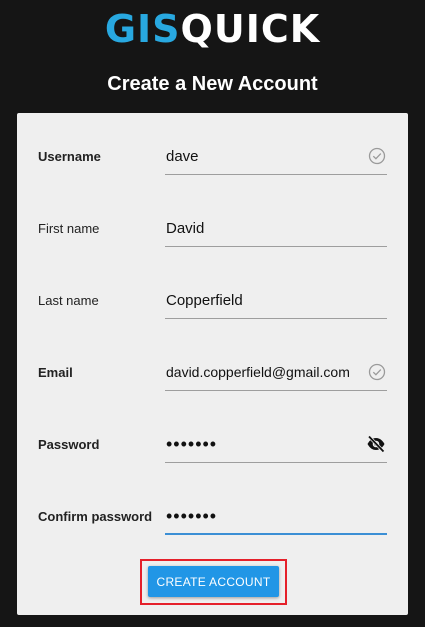 This screenshot has width=425, height=627. I want to click on gisquick-logo: GISQUICK, so click(212, 29).